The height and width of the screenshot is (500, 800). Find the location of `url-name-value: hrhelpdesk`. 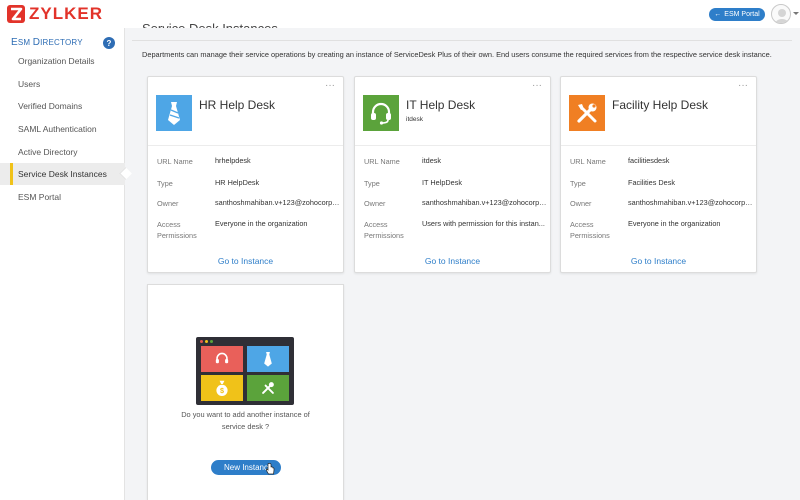

url-name-value: hrhelpdesk is located at coordinates (233, 160).